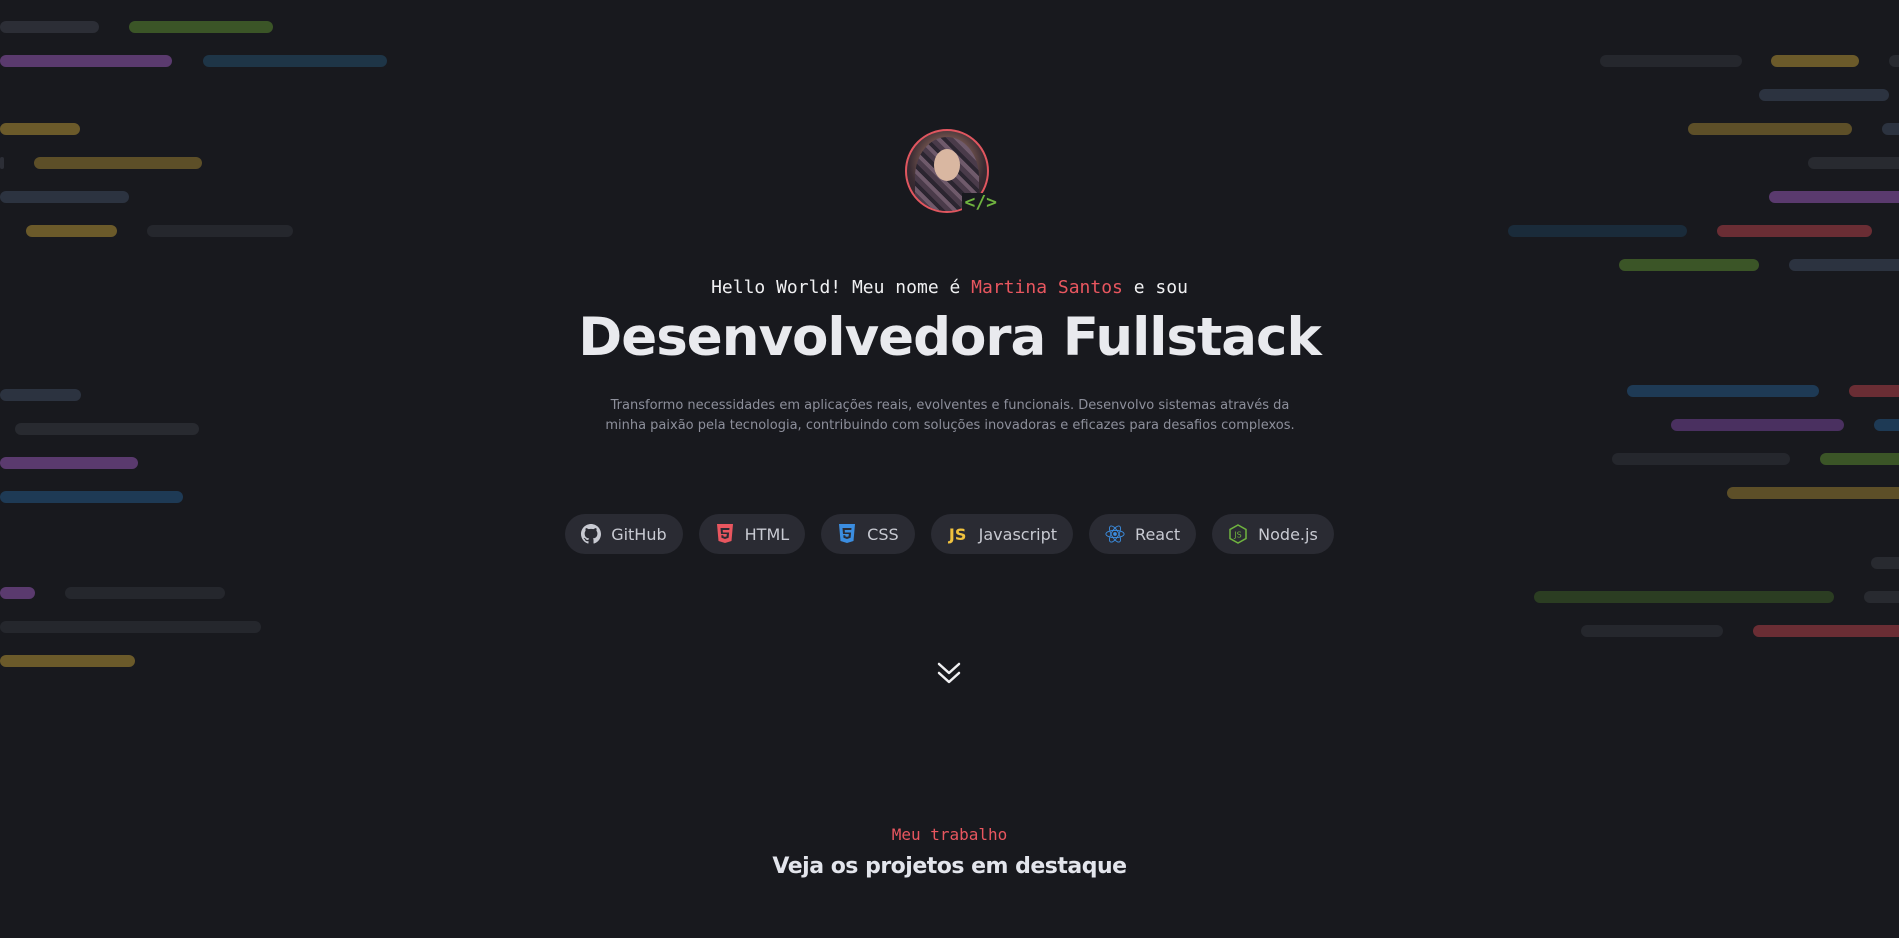 The height and width of the screenshot is (938, 1899). What do you see at coordinates (591, 534) in the screenshot?
I see `github-icon` at bounding box center [591, 534].